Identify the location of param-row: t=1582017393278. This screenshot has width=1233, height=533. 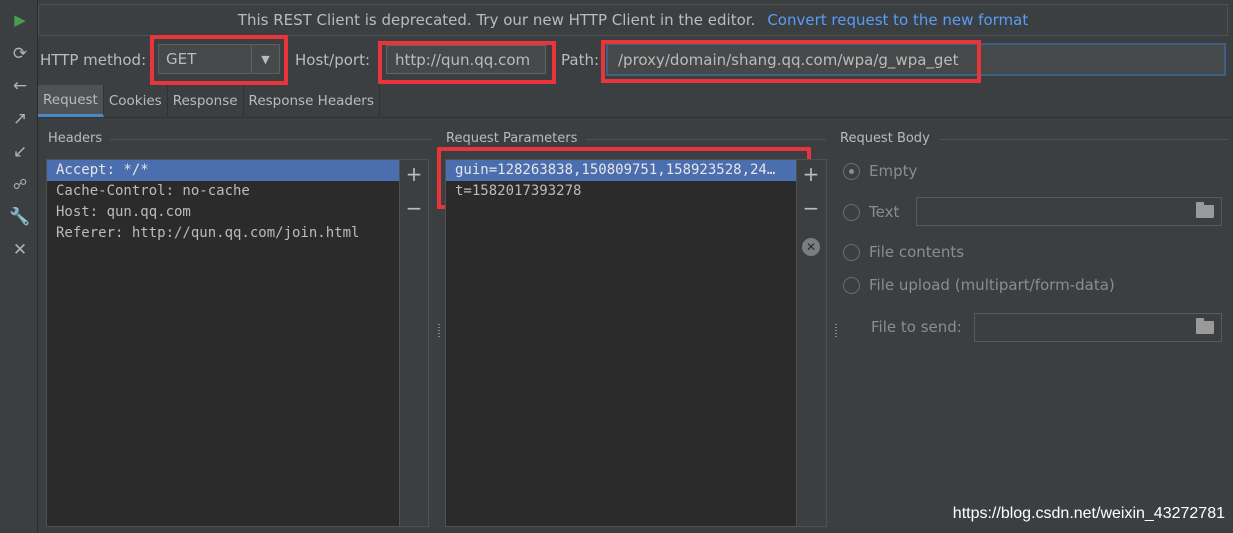
(636, 191).